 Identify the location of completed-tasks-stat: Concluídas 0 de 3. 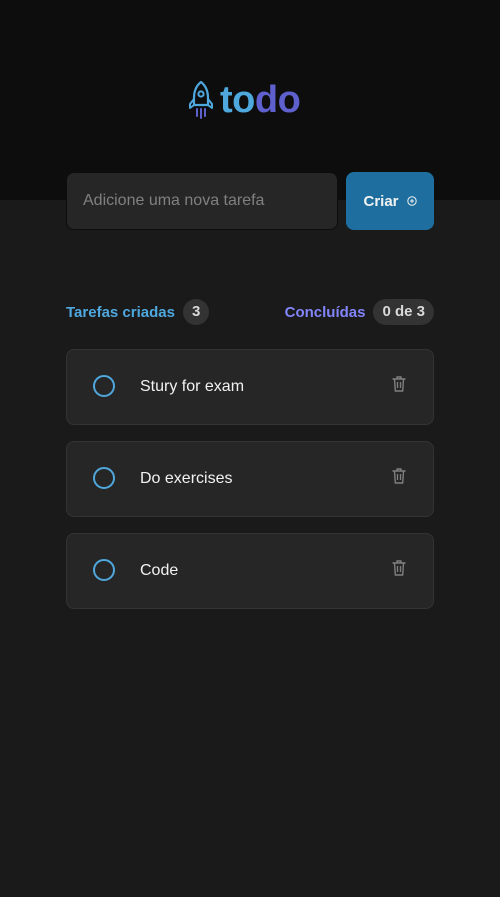
(359, 312).